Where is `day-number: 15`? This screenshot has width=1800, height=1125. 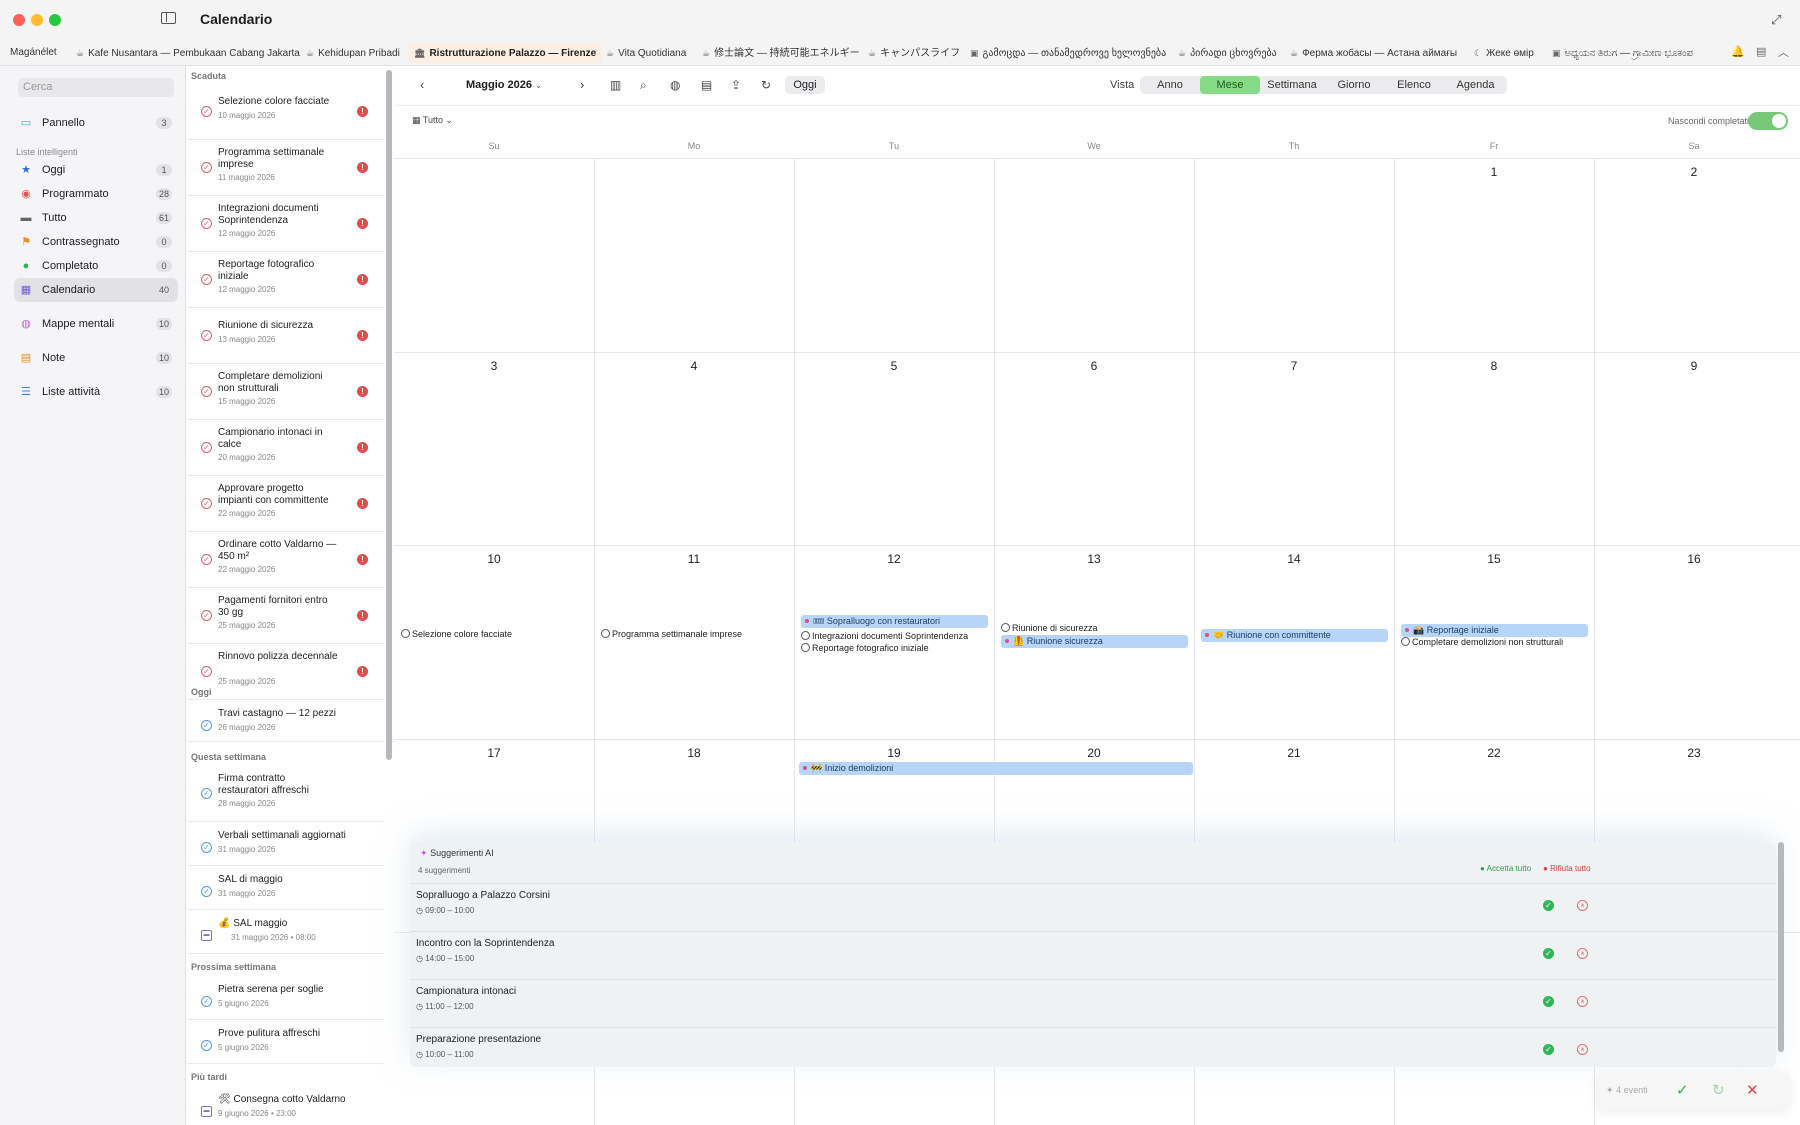 day-number: 15 is located at coordinates (1494, 559).